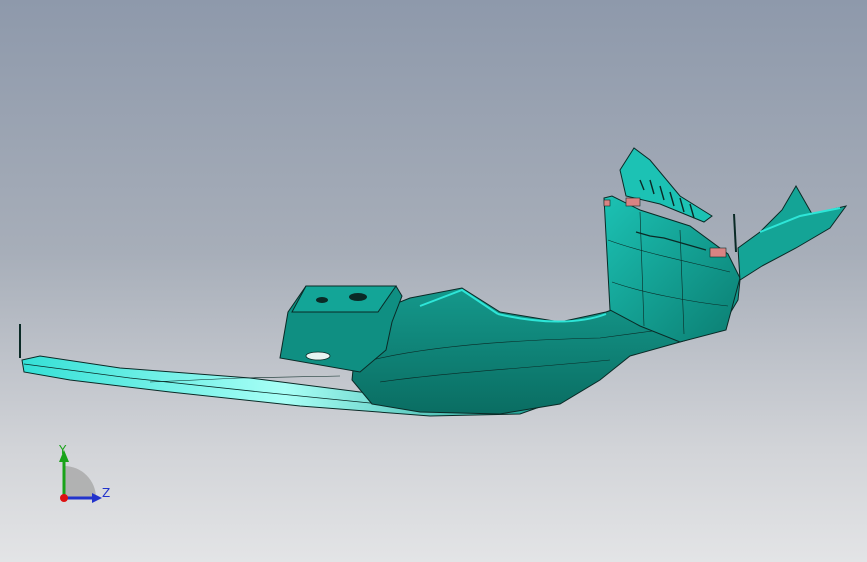  I want to click on y-axis-label: Y, so click(63, 450).